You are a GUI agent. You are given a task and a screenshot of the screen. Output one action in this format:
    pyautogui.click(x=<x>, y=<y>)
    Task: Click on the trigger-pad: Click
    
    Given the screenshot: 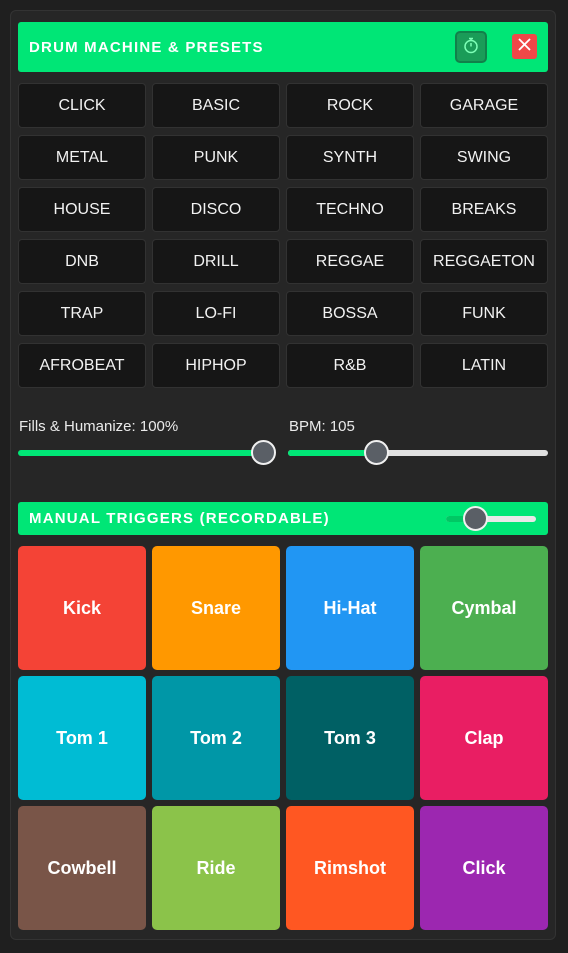 What is the action you would take?
    pyautogui.click(x=484, y=868)
    